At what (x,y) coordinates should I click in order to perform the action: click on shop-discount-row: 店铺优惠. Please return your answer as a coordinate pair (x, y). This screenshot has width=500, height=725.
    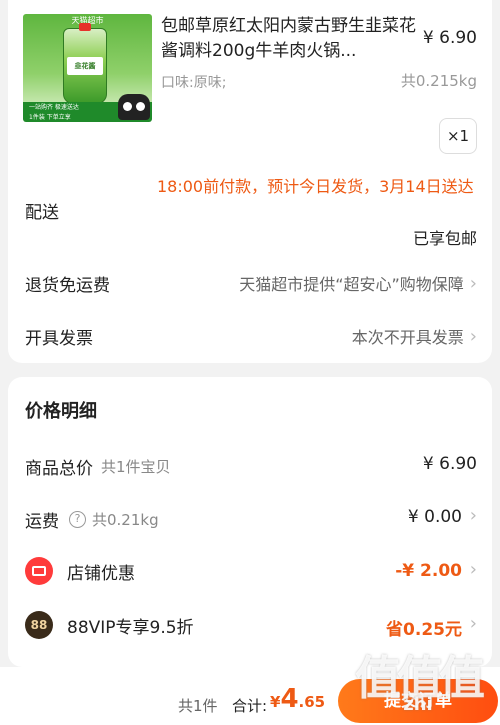
    Looking at the image, I should click on (80, 571).